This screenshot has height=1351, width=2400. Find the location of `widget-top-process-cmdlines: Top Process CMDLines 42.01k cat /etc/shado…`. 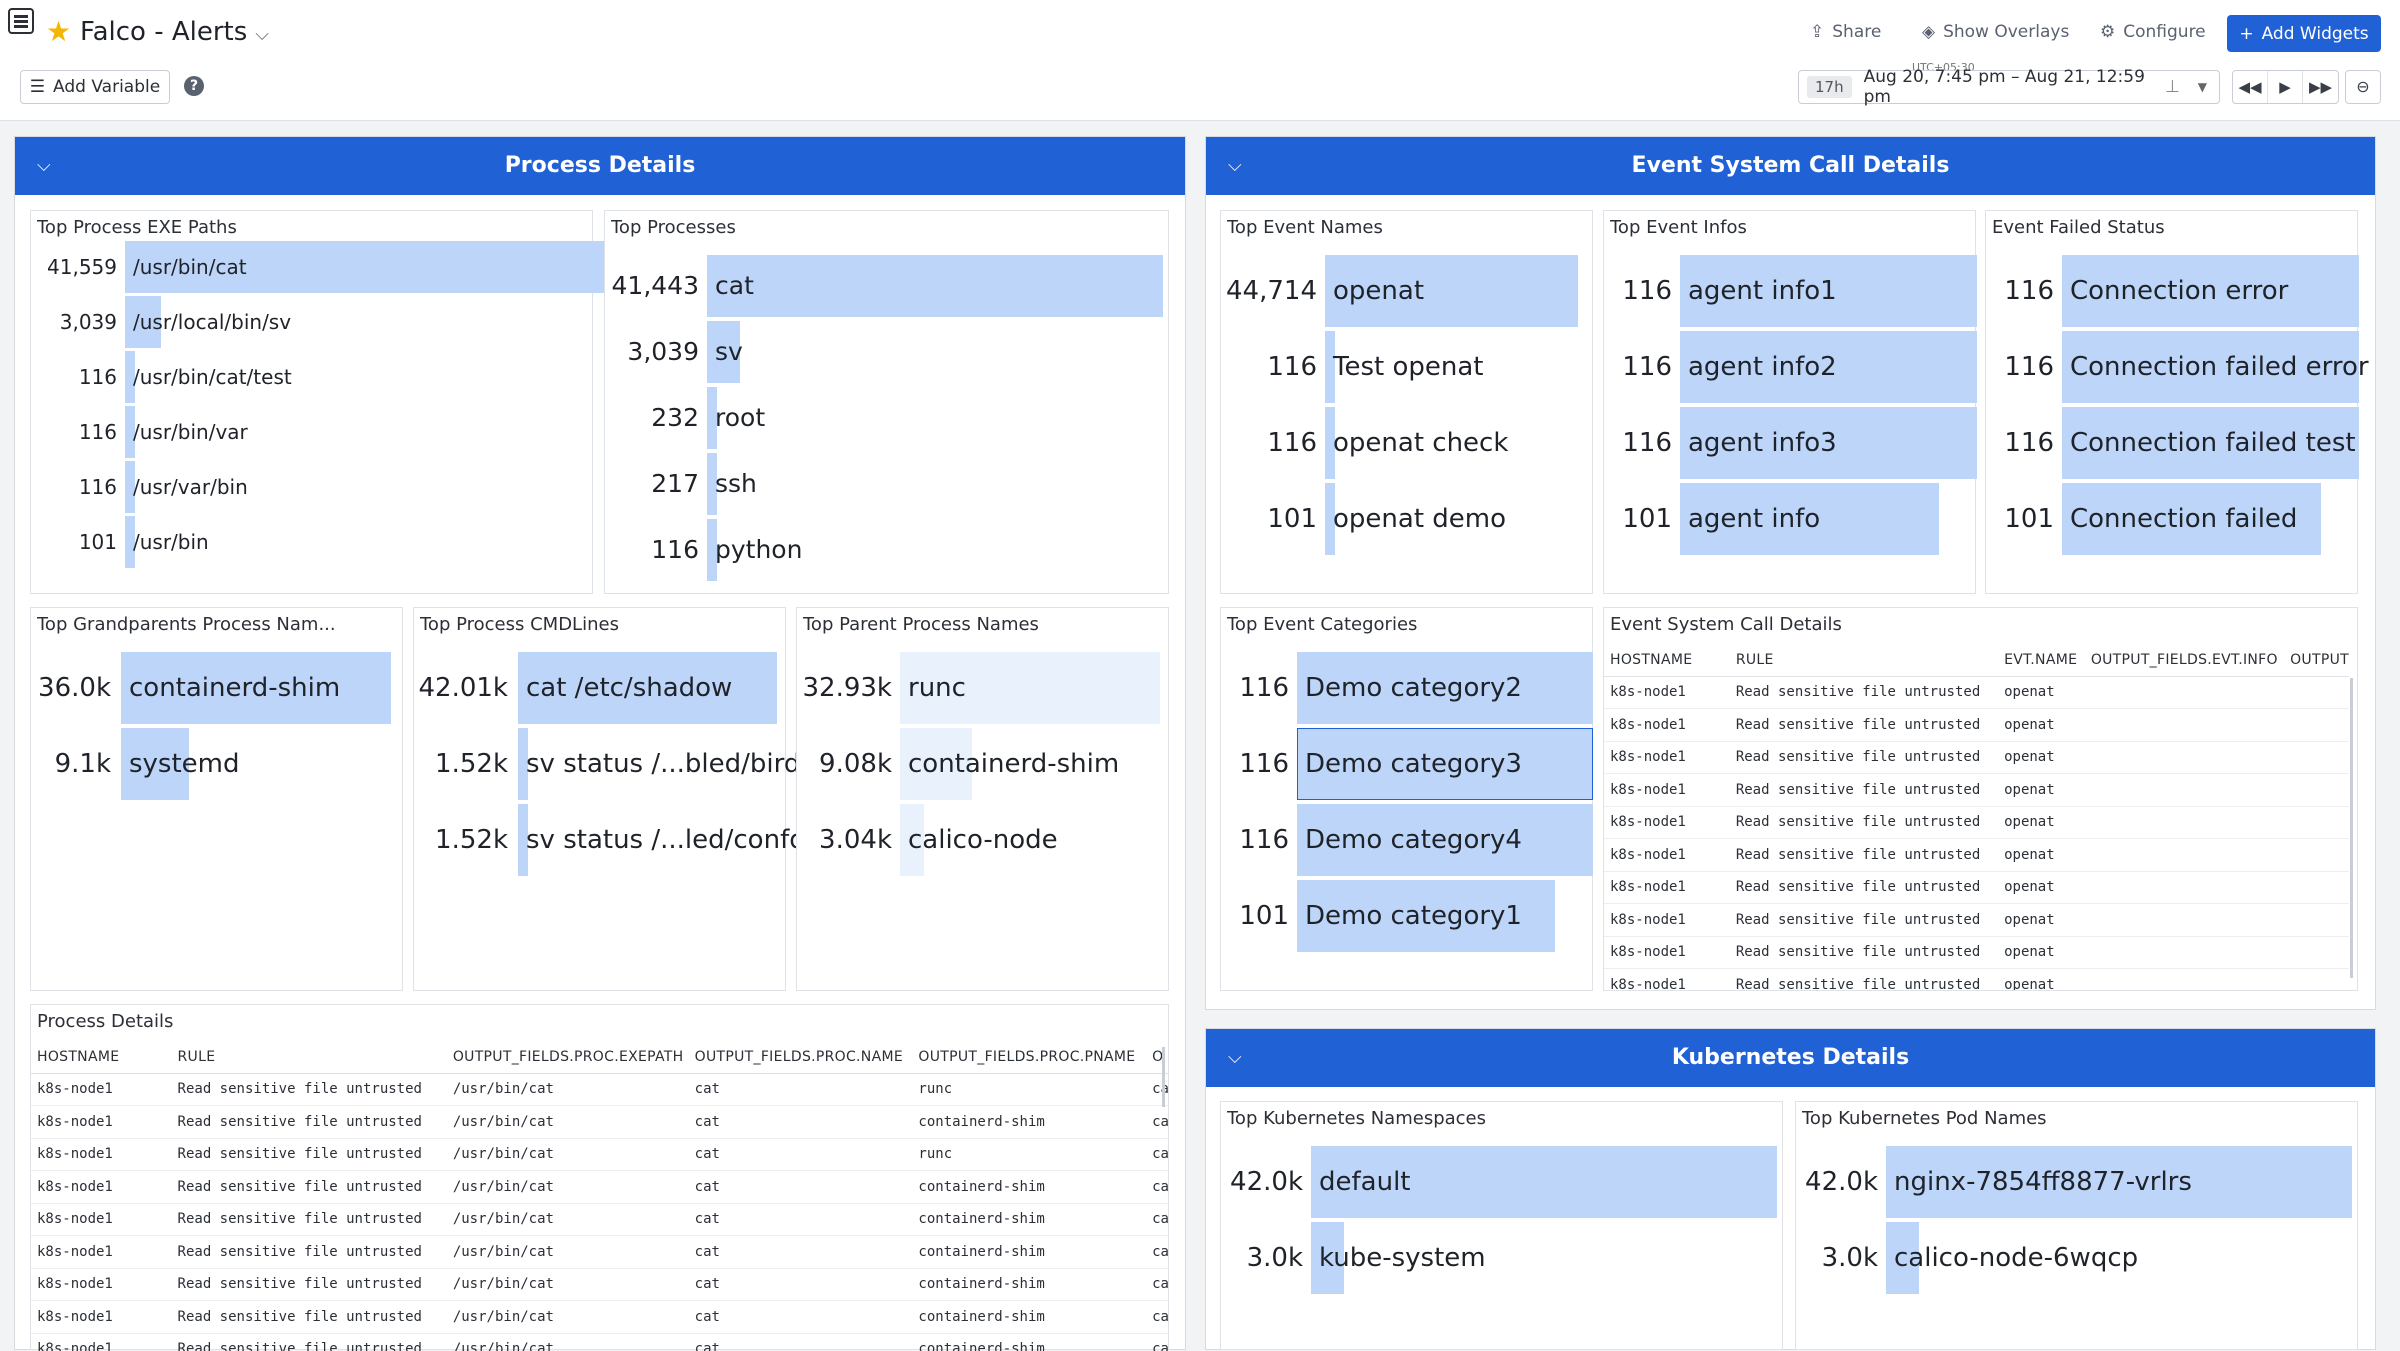

widget-top-process-cmdlines: Top Process CMDLines 42.01k cat /etc/shado… is located at coordinates (609, 799).